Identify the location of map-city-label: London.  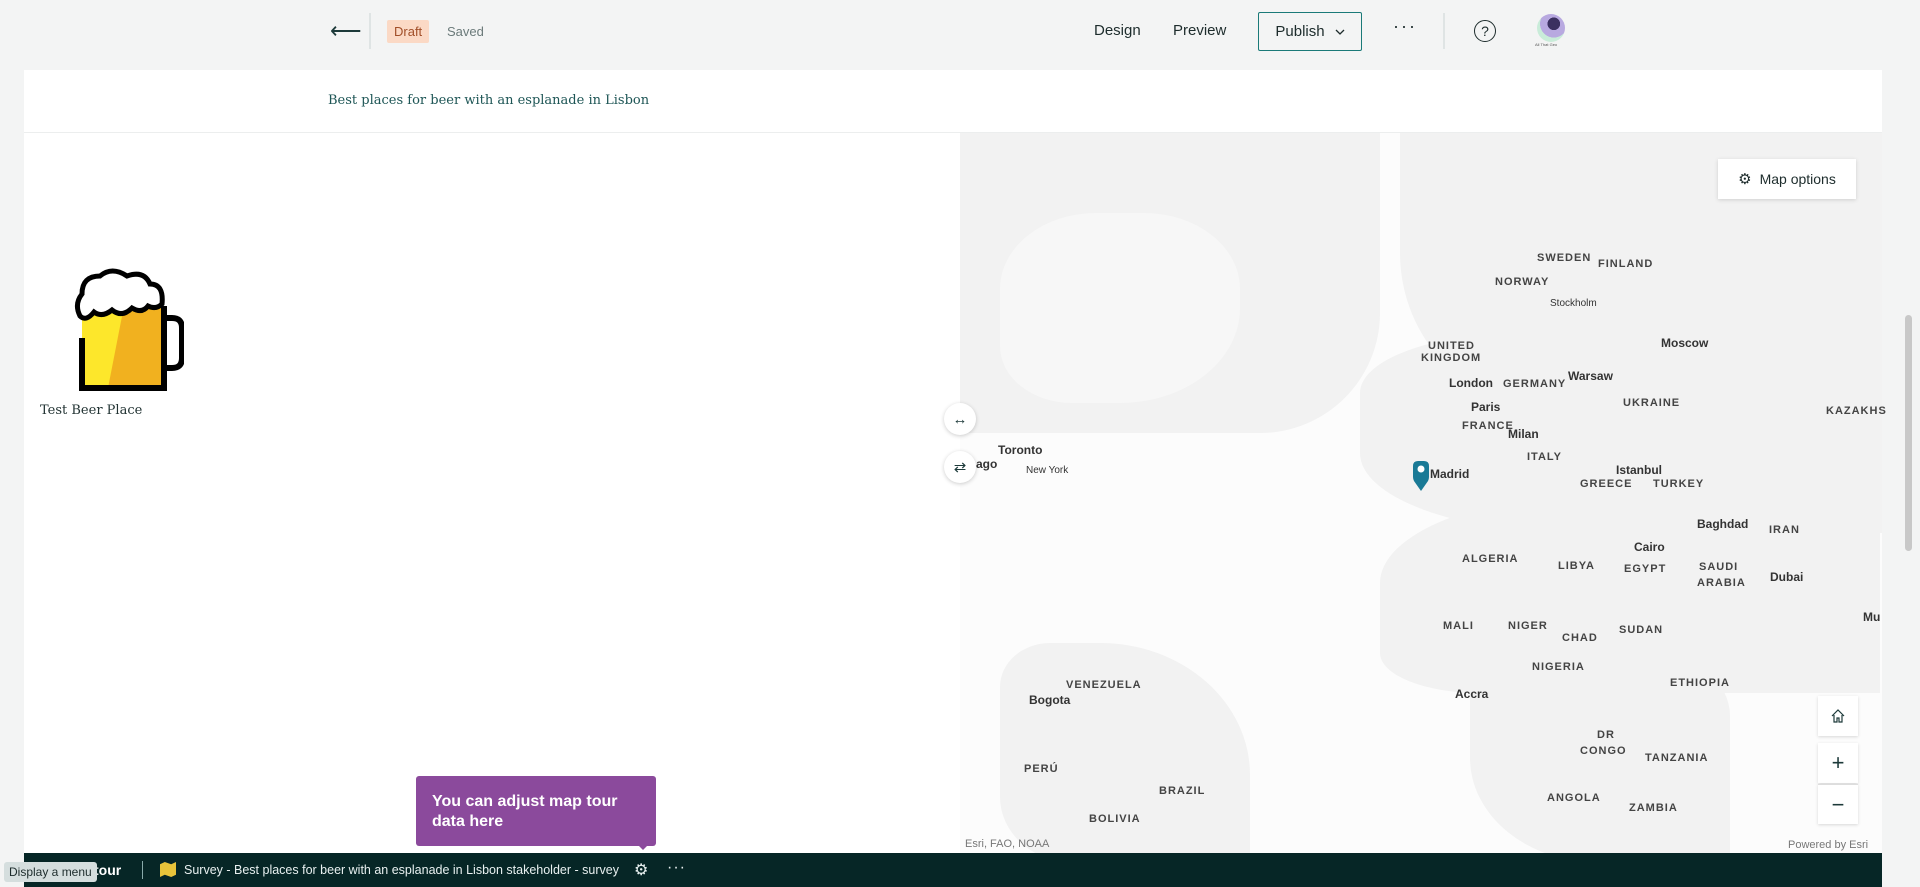
(1471, 383).